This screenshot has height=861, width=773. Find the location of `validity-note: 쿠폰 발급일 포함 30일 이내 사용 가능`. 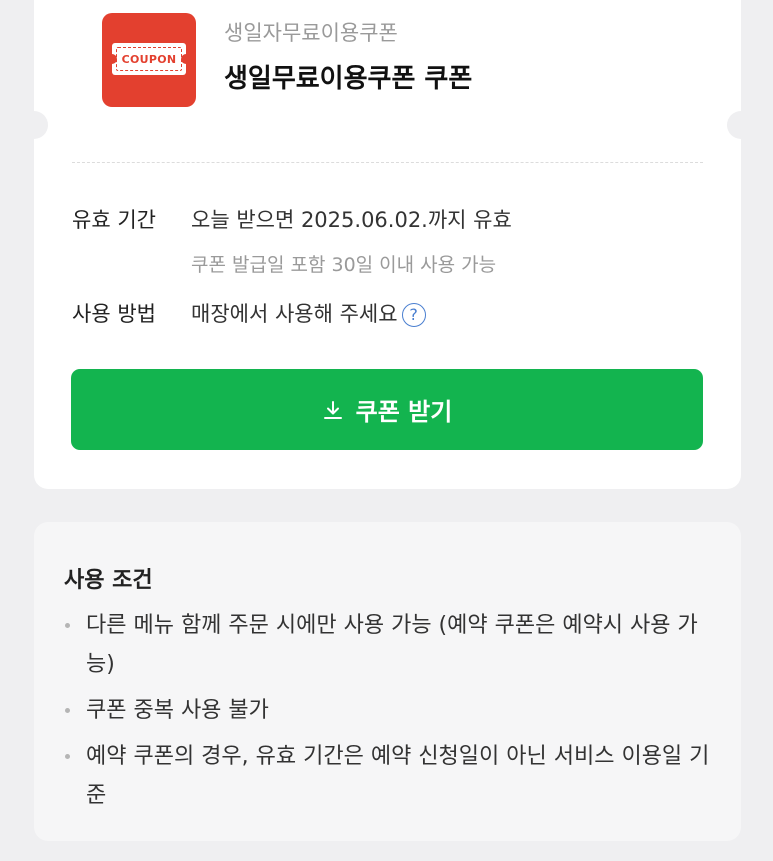

validity-note: 쿠폰 발급일 포함 30일 이내 사용 가능 is located at coordinates (344, 265).